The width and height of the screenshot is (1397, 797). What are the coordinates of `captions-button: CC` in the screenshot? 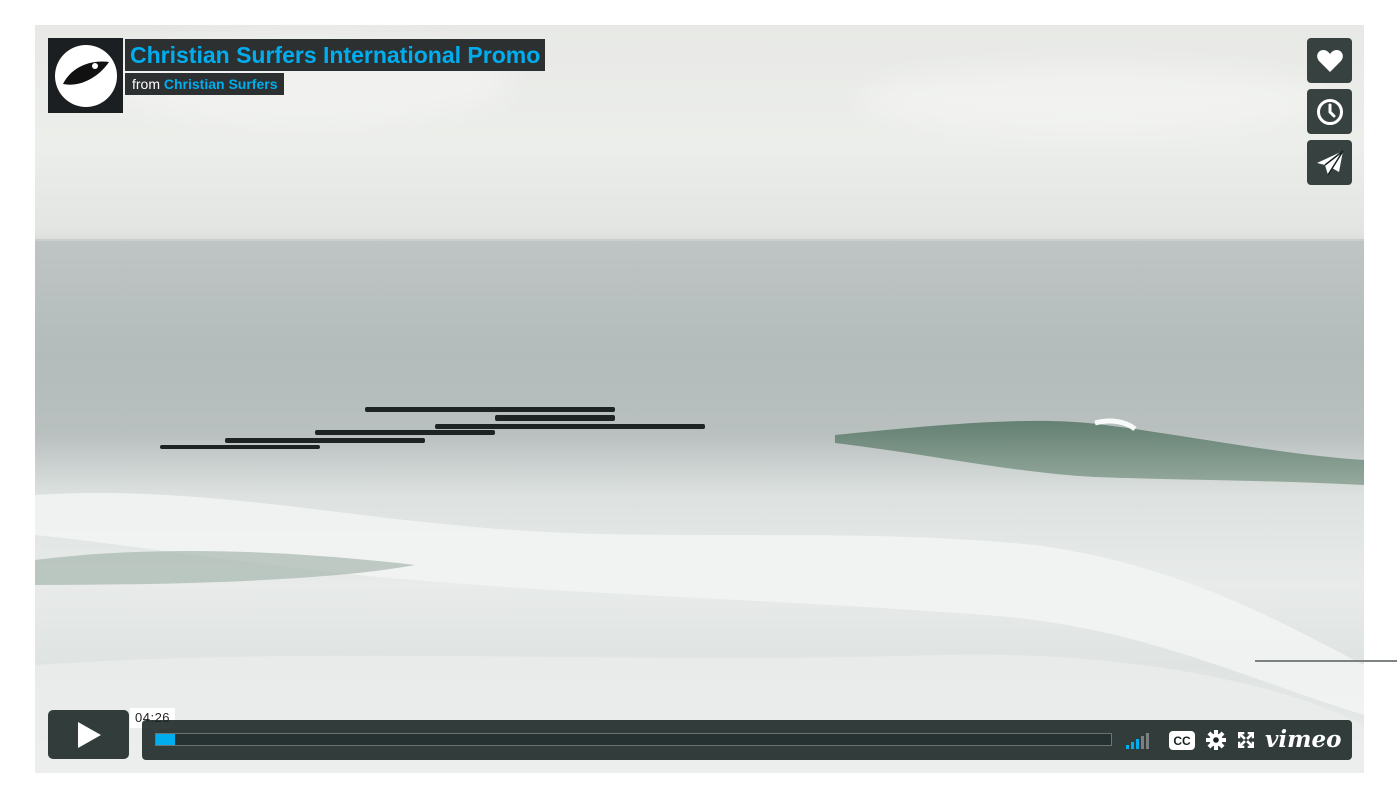 It's located at (1182, 740).